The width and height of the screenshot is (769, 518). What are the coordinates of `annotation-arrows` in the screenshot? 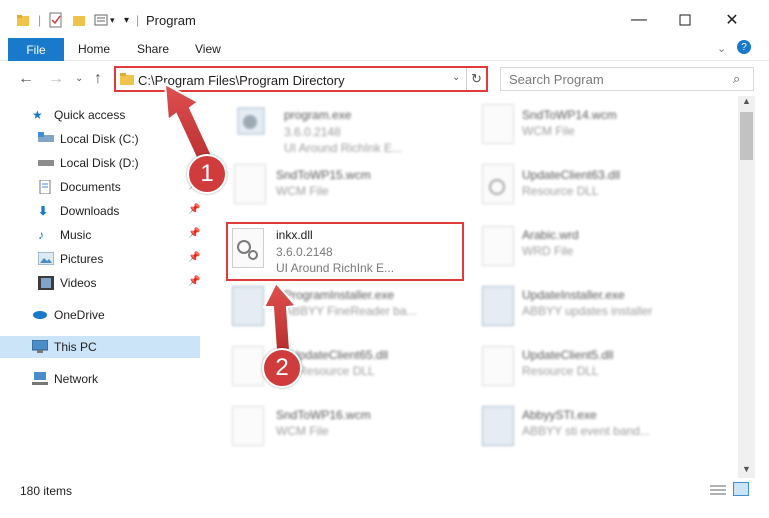 It's located at (231, 216).